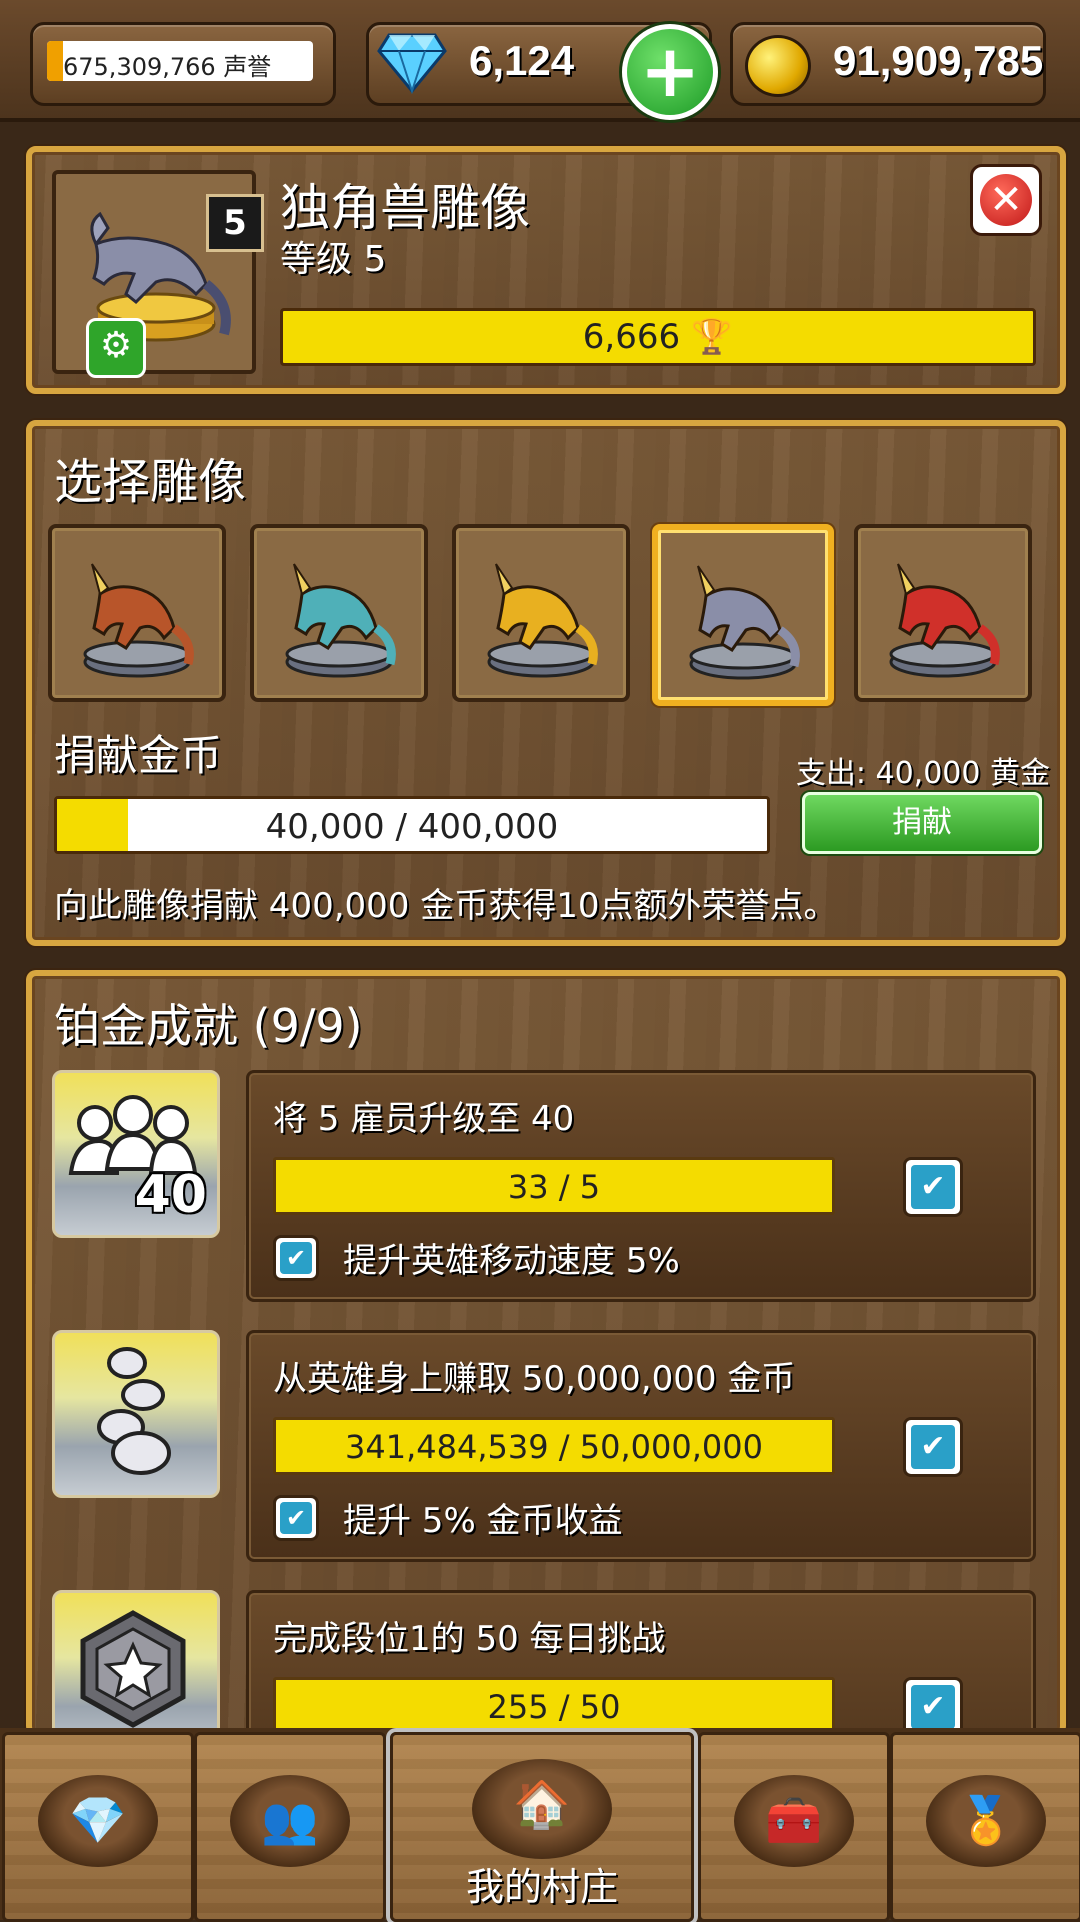  I want to click on close-button: ✕, so click(1006, 200).